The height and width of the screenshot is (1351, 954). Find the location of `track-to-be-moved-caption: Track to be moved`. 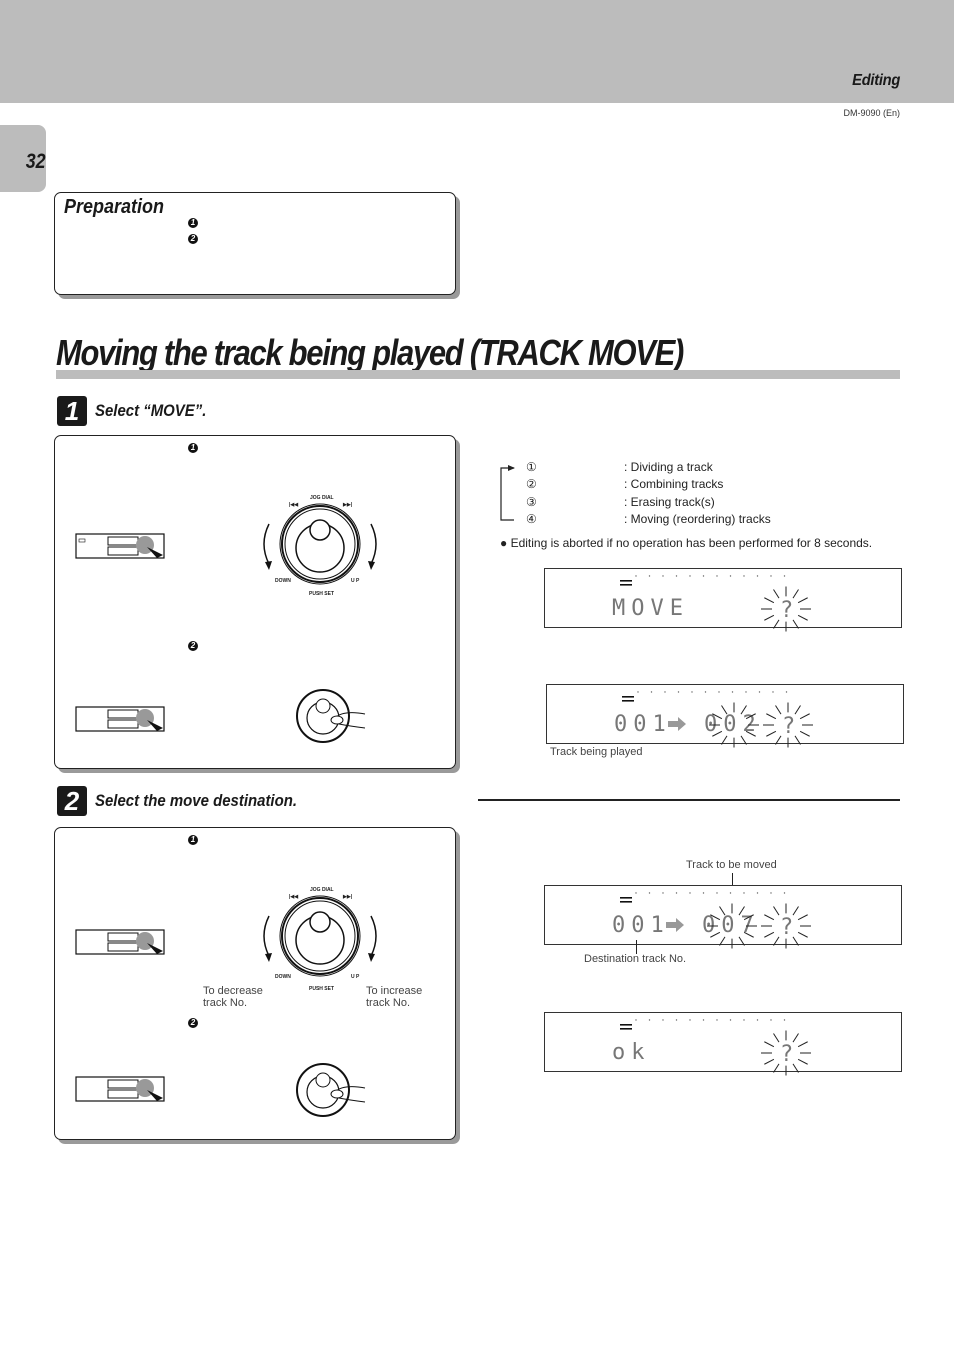

track-to-be-moved-caption: Track to be moved is located at coordinates (731, 865).